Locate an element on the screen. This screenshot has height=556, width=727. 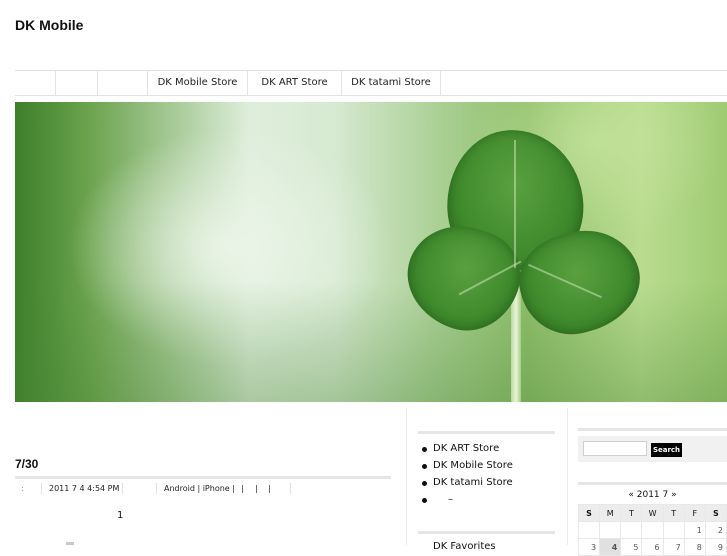
calendar: S M T W T F S 1 2 3 4 5 6 7 8 9 is located at coordinates (652, 530).